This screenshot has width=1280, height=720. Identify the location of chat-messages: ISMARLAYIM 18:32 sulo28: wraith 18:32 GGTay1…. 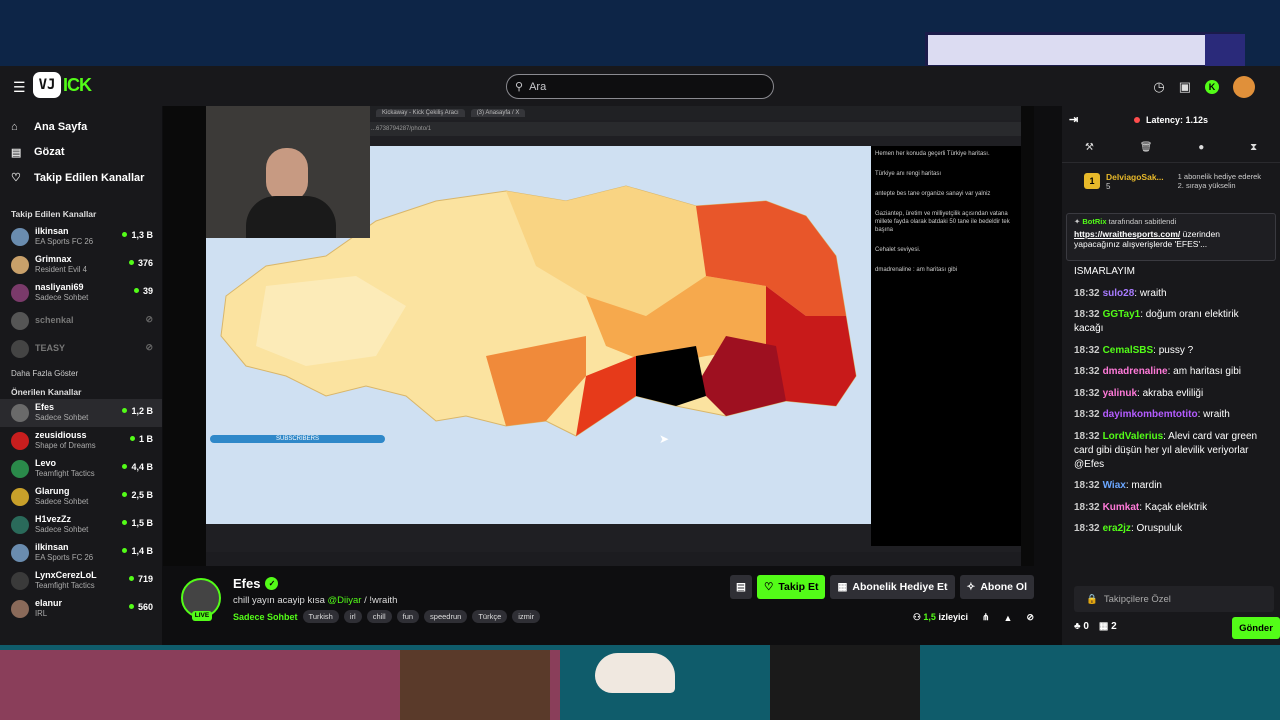
(1171, 404).